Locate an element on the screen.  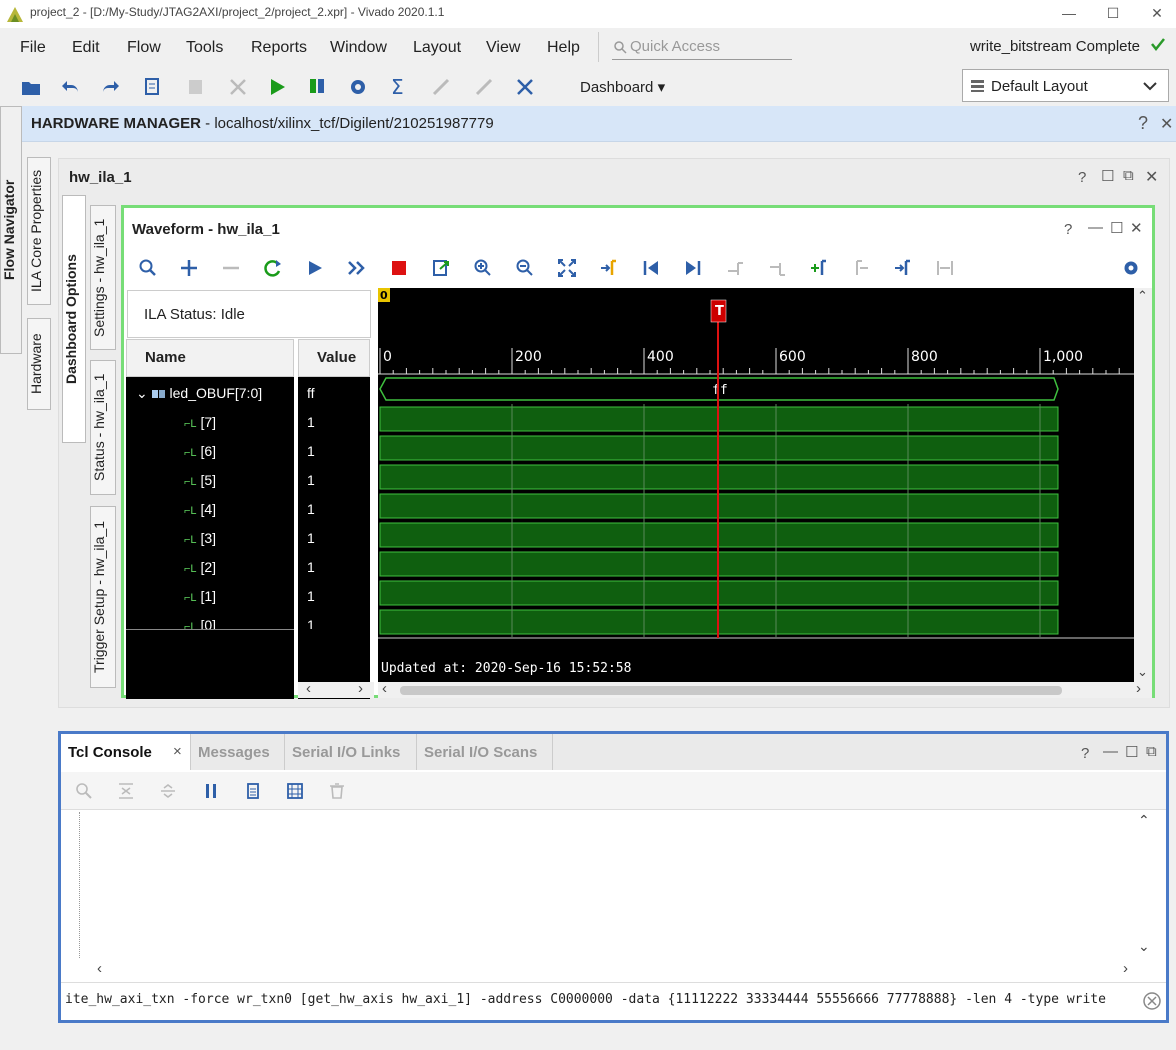
menu-view: View is located at coordinates (503, 48).